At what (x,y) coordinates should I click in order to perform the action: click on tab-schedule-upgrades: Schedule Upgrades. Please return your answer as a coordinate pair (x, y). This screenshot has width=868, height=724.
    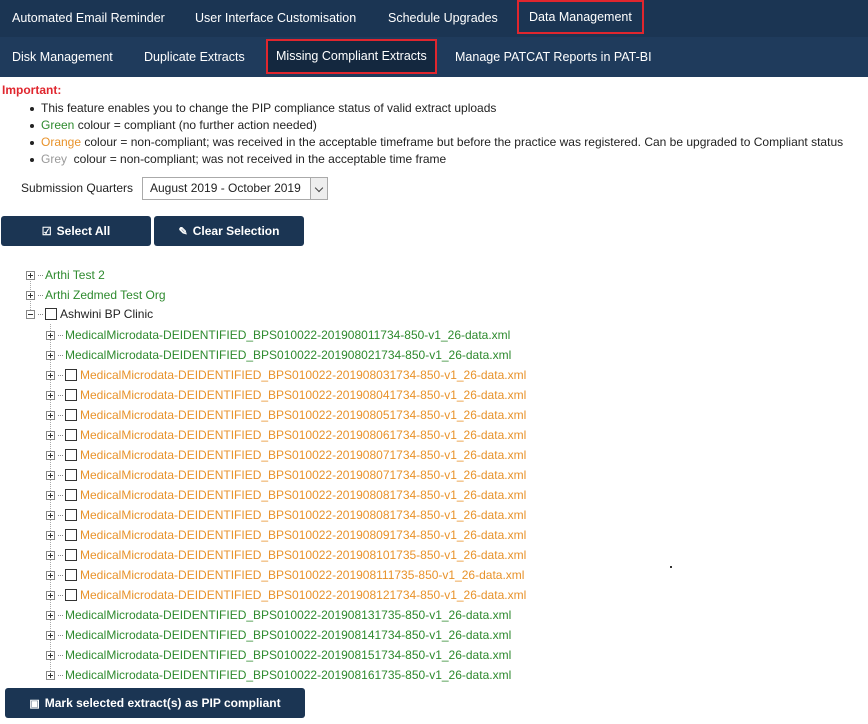
    Looking at the image, I should click on (445, 18).